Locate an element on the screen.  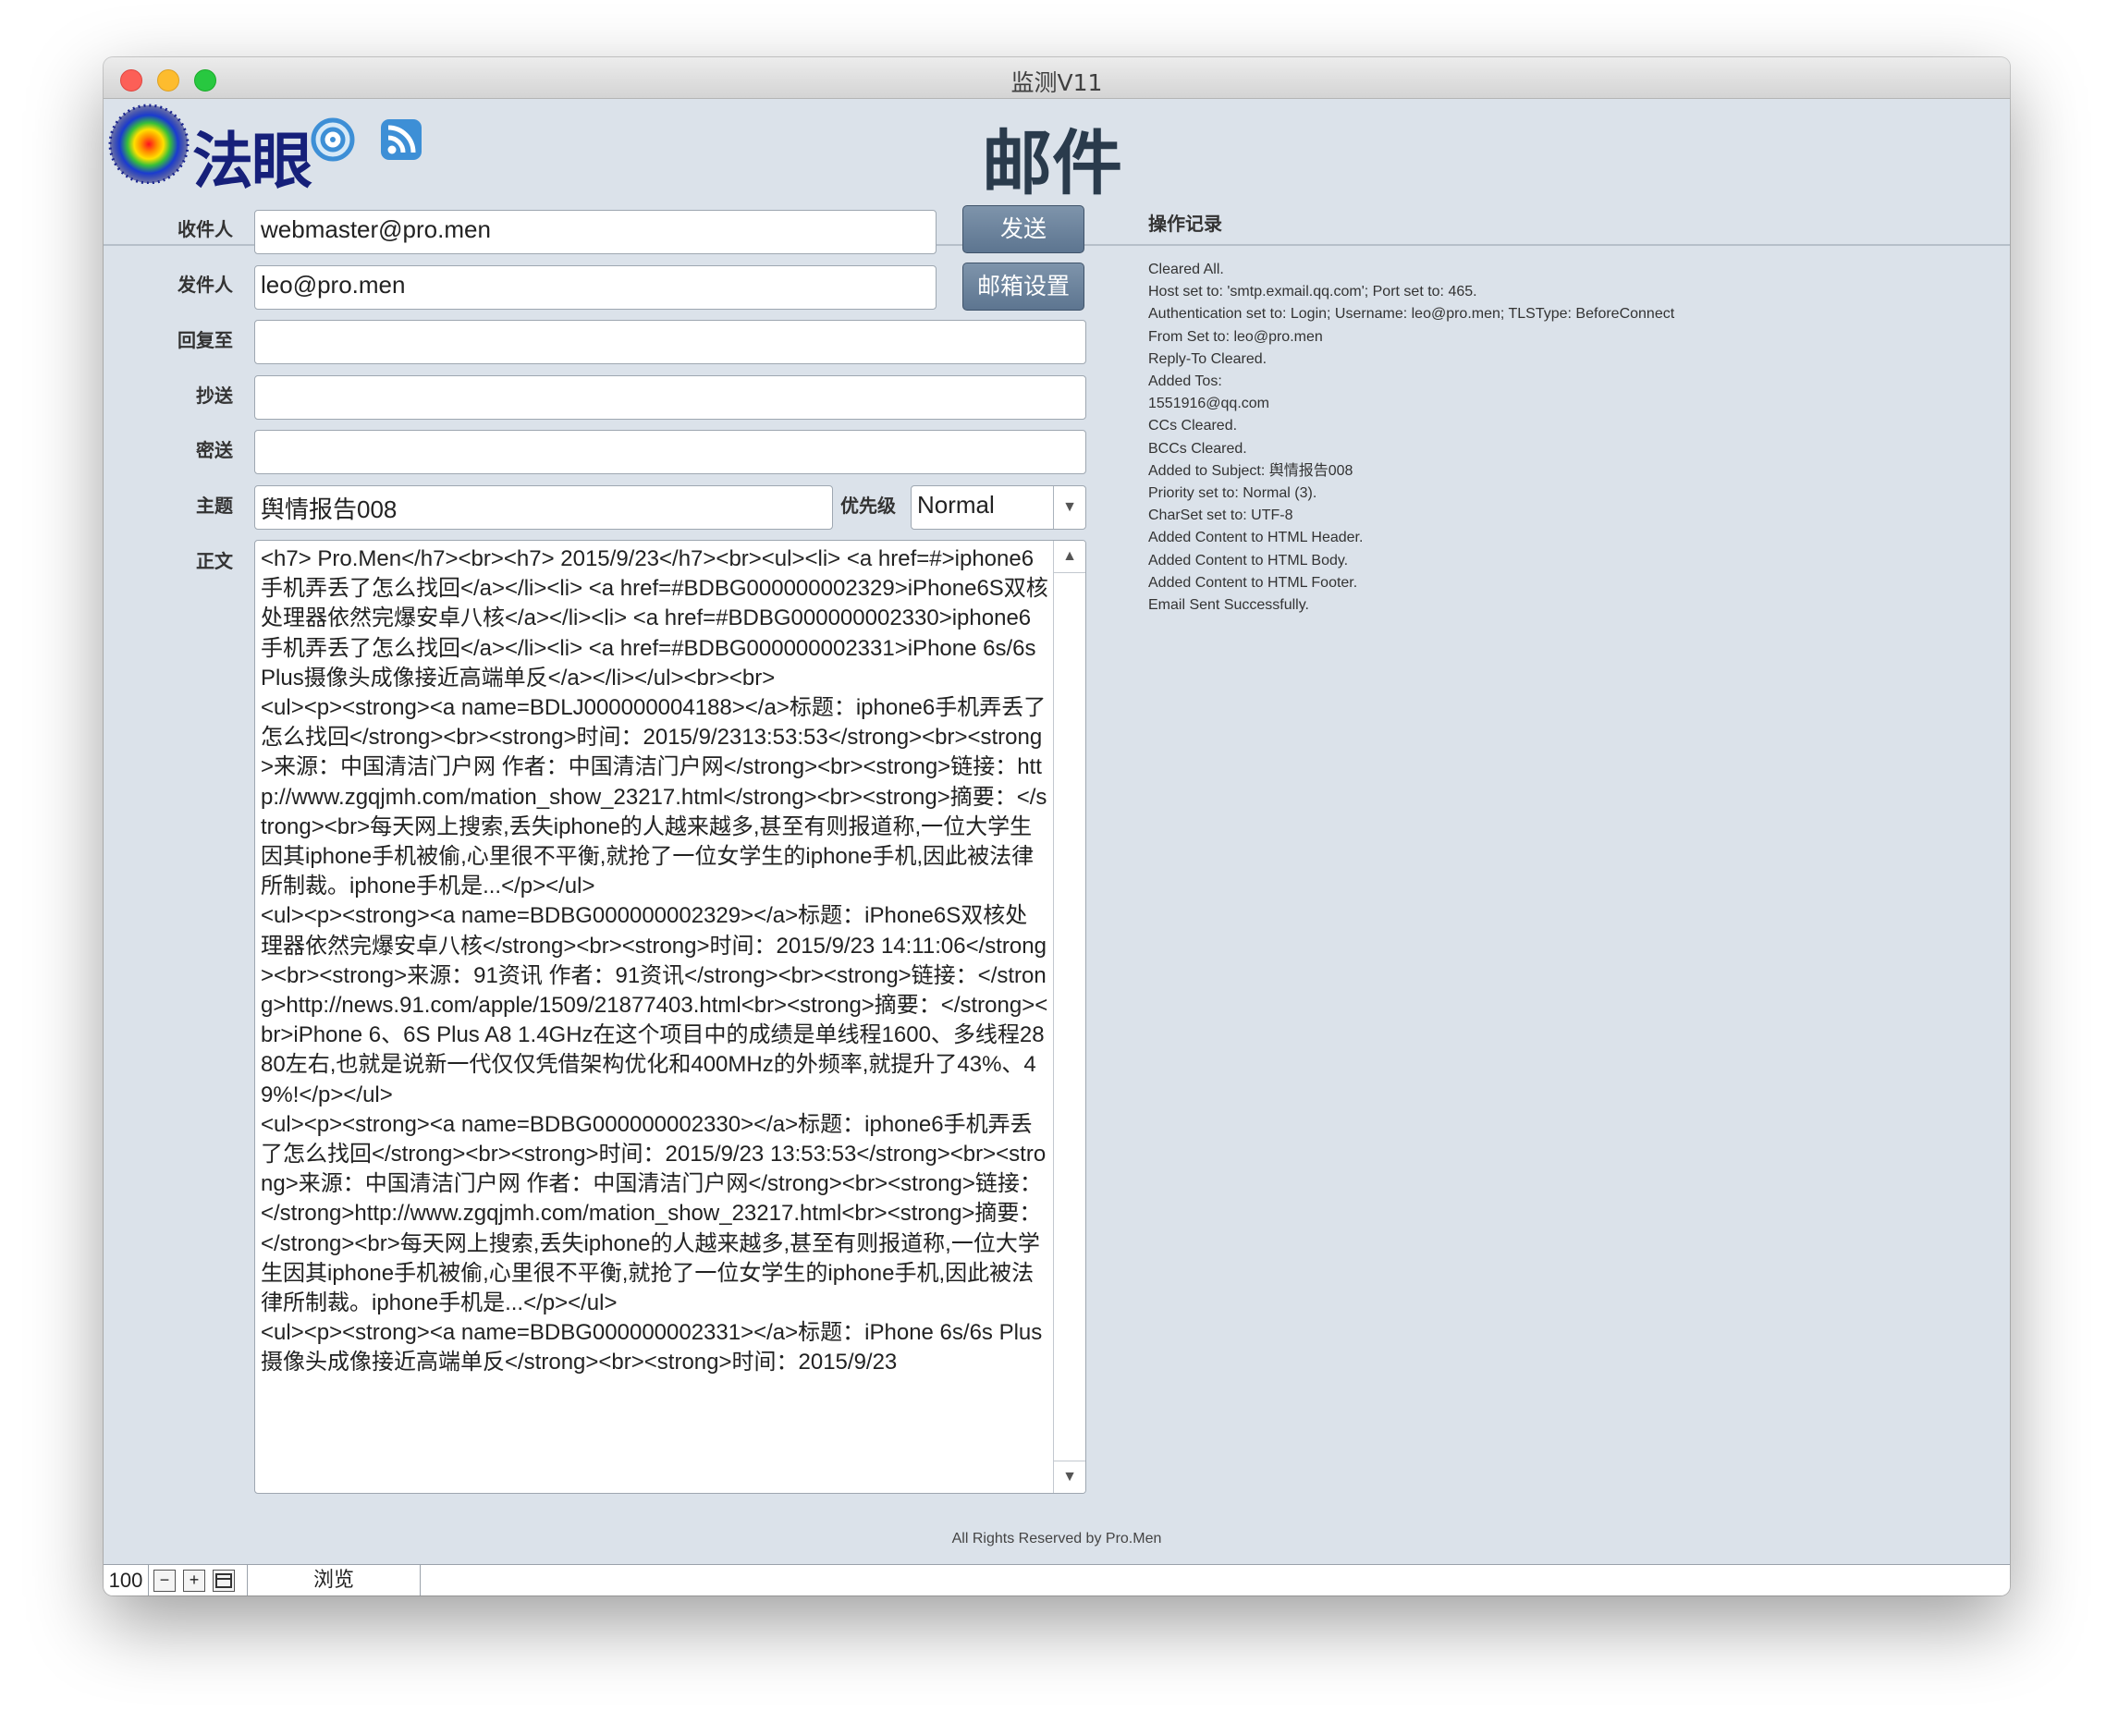
logo-text: 法眼 is located at coordinates (252, 161).